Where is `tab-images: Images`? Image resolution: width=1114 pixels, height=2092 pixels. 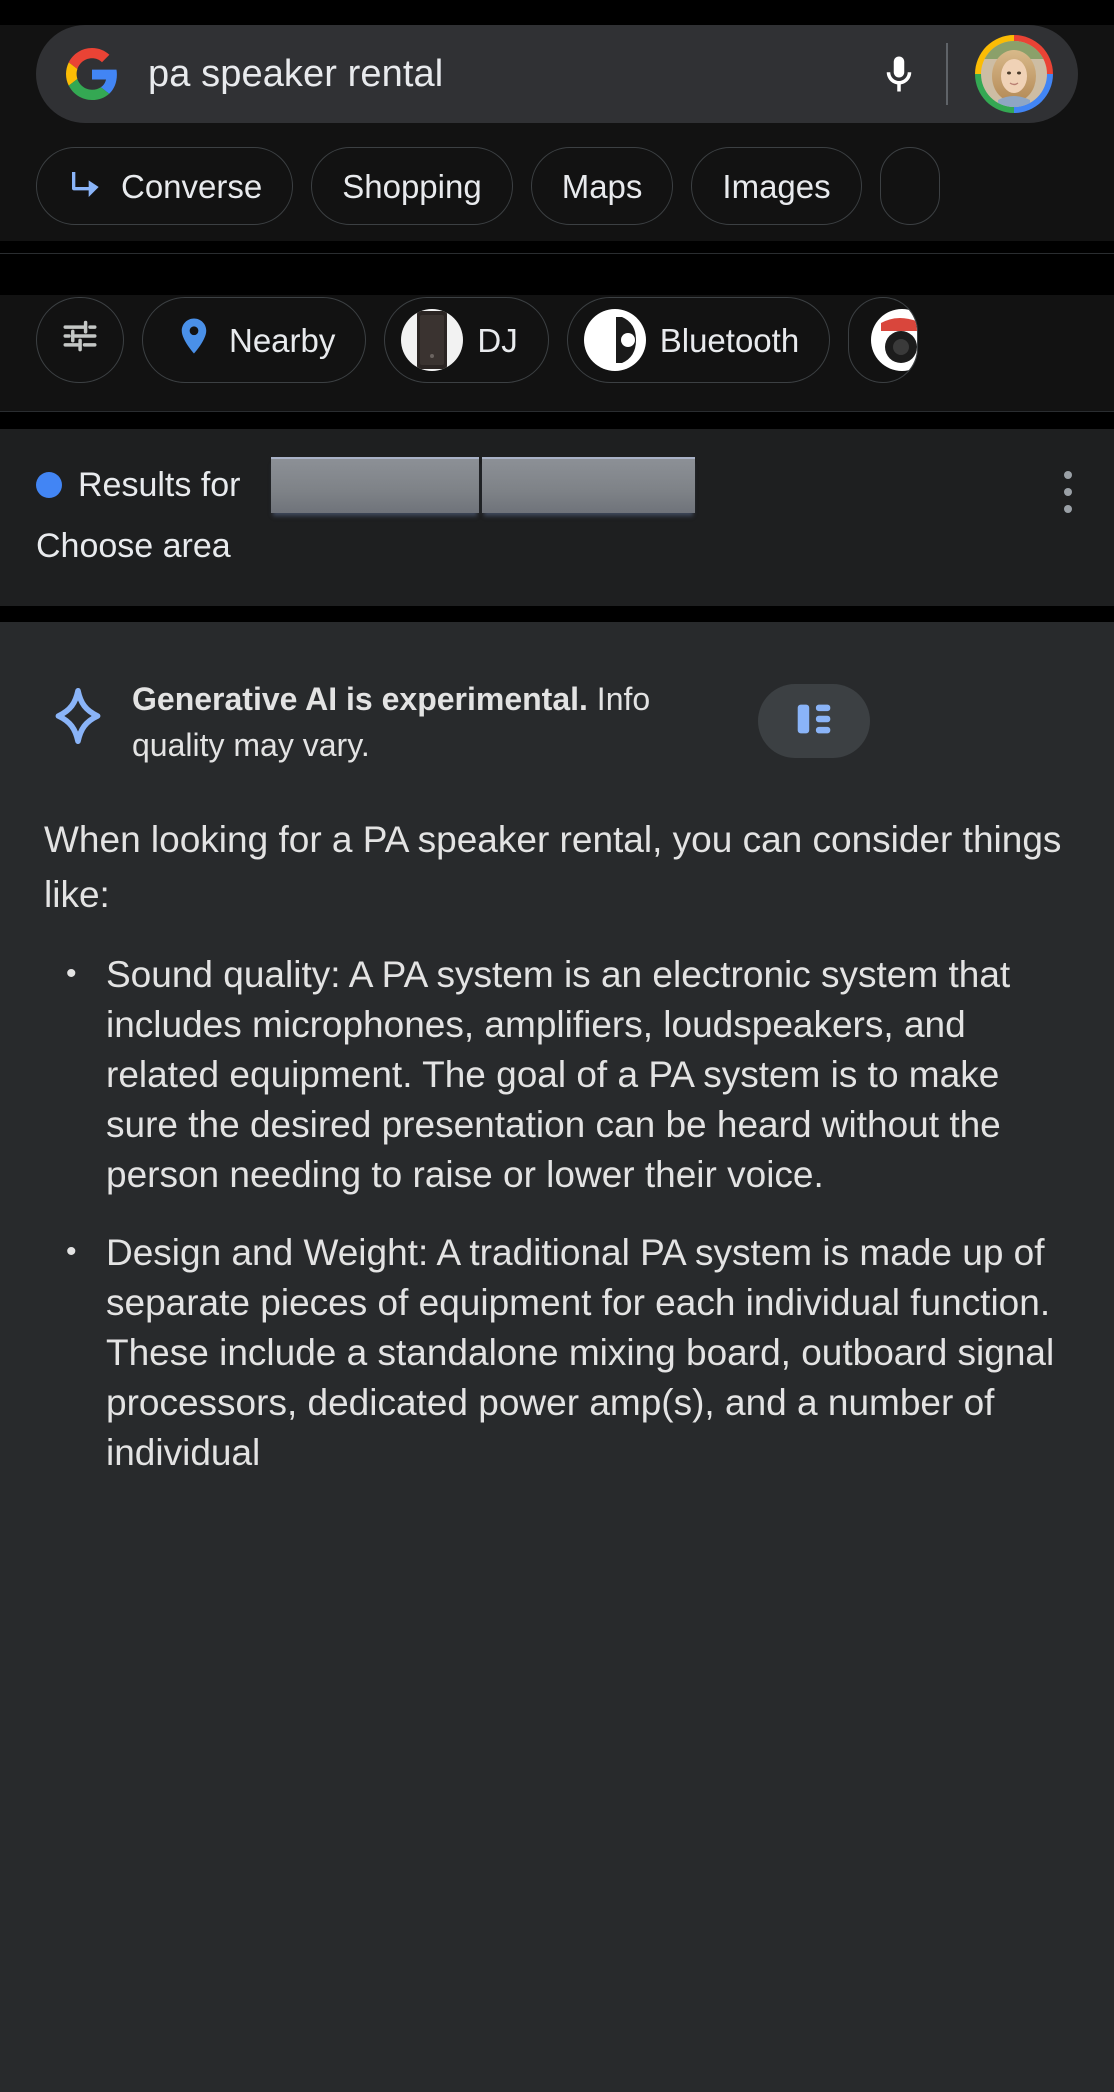 tab-images: Images is located at coordinates (776, 186).